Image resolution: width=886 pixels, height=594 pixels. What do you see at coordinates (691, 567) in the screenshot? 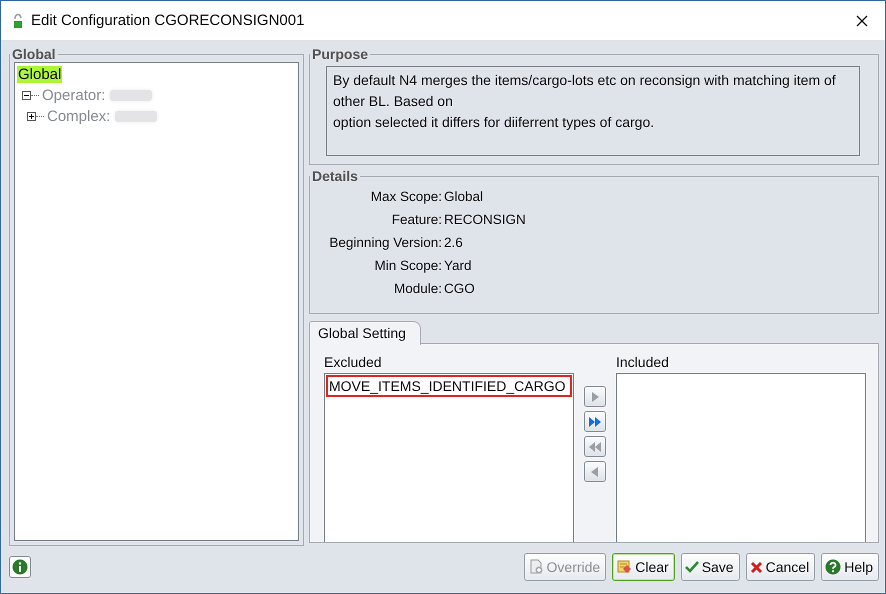
I see `checkmark-icon` at bounding box center [691, 567].